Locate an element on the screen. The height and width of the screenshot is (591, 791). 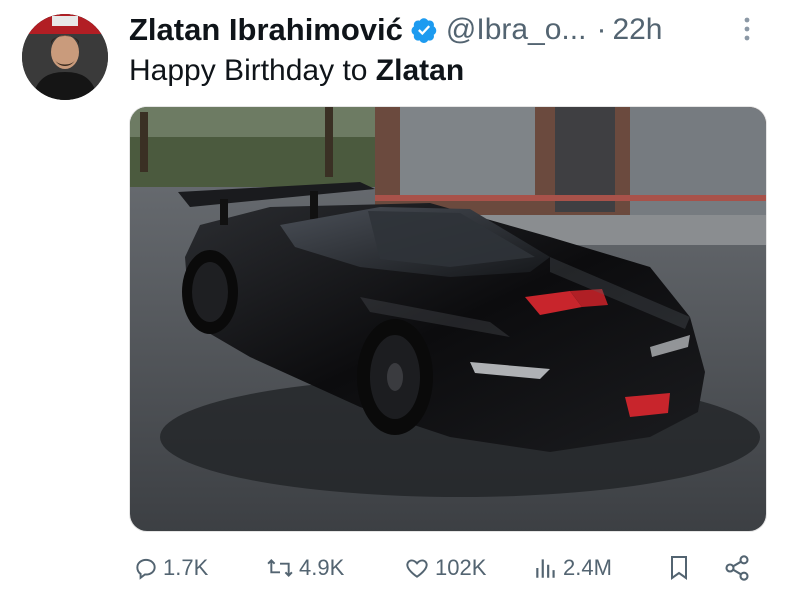
share-button is located at coordinates (735, 568).